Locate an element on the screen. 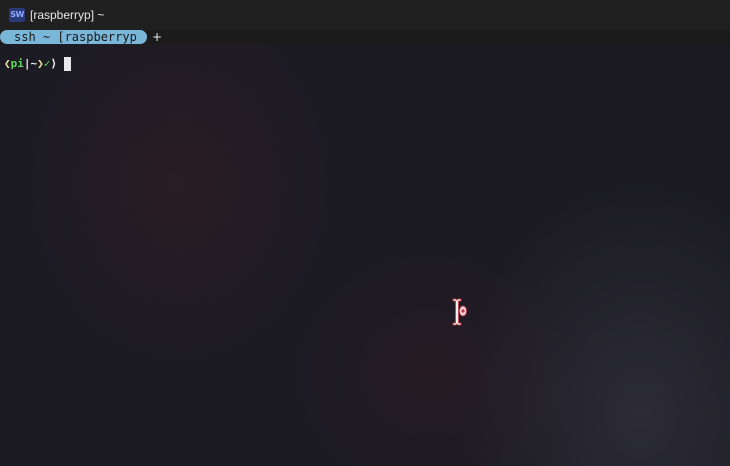 This screenshot has height=466, width=730. new-tab-button: + is located at coordinates (157, 37).